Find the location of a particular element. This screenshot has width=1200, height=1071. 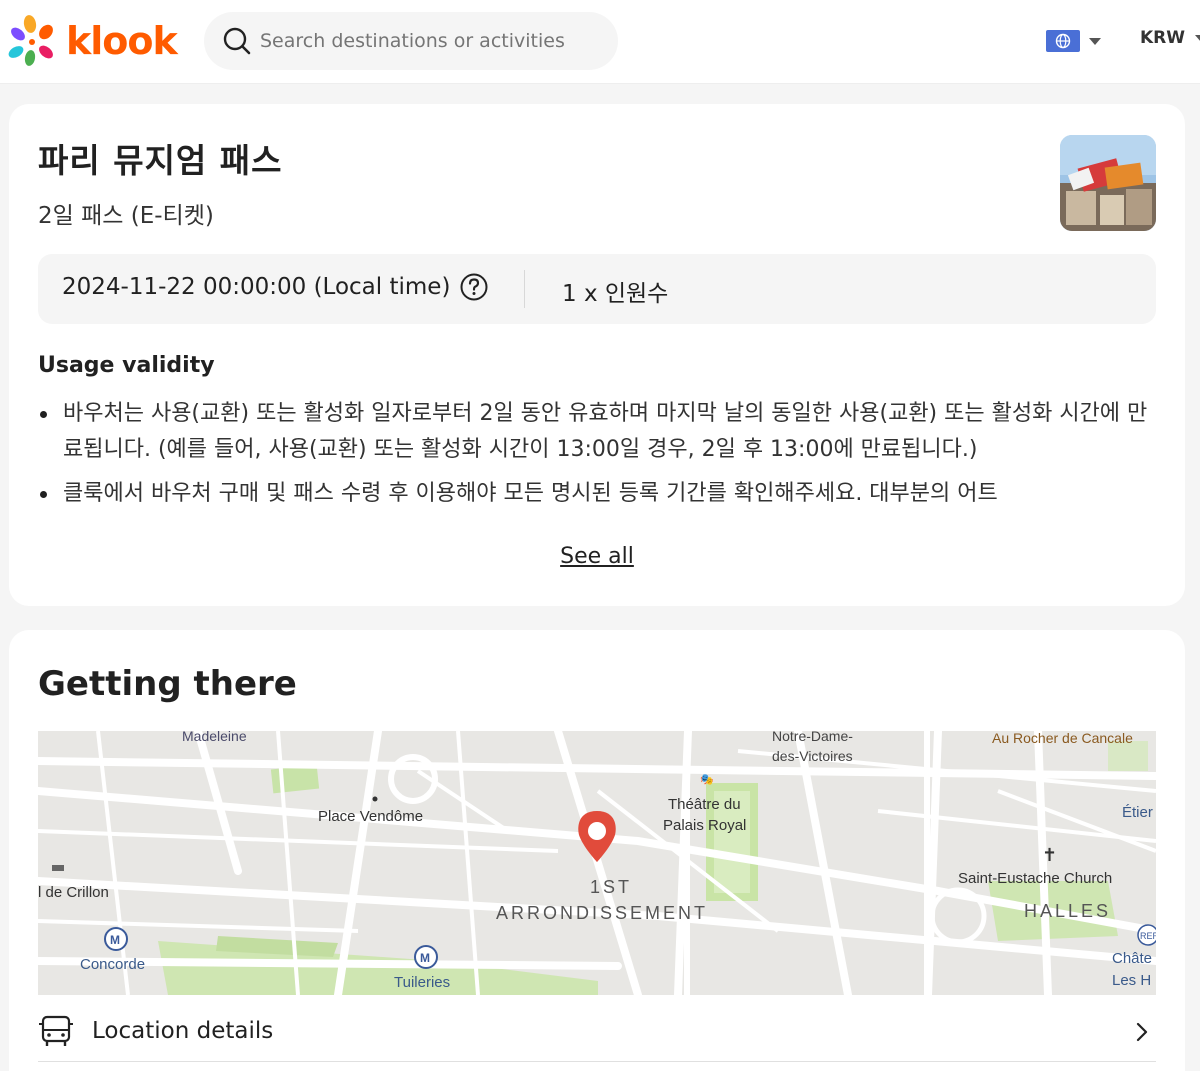

map-label: Notre-Dame- is located at coordinates (812, 737).